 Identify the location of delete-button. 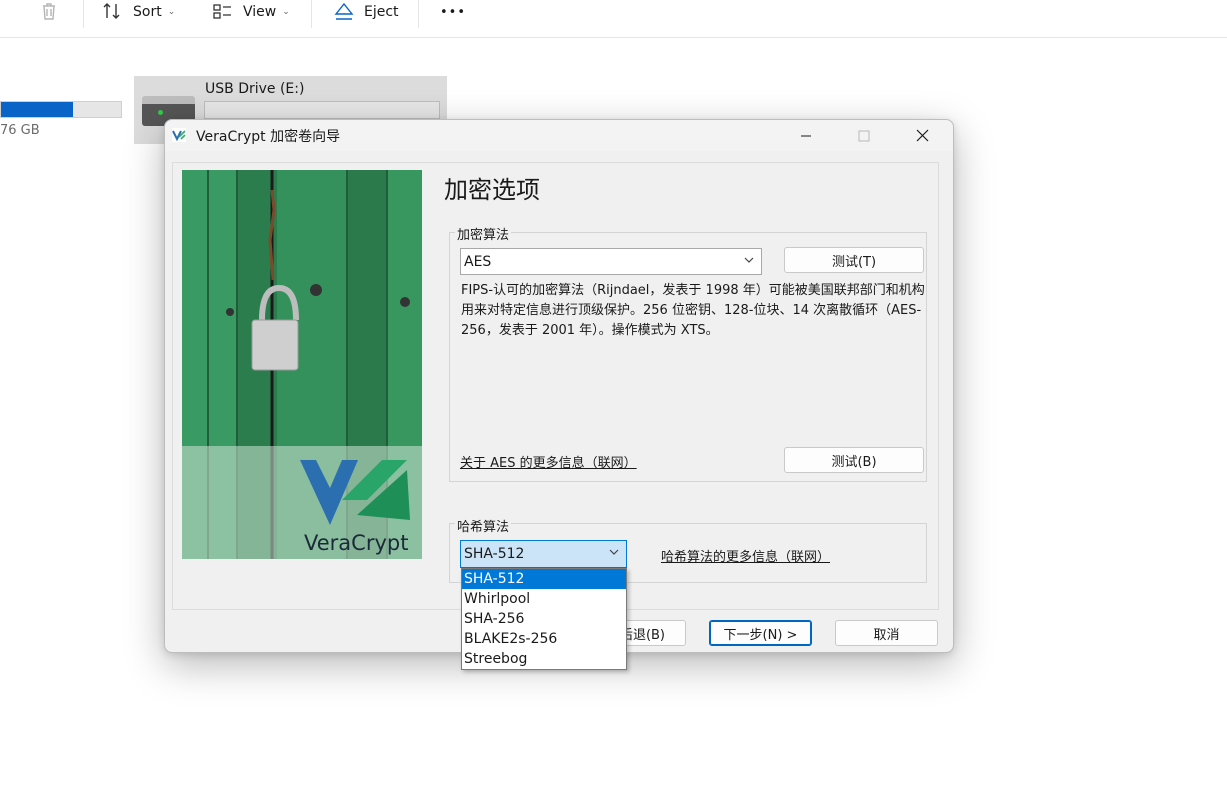
(49, 11).